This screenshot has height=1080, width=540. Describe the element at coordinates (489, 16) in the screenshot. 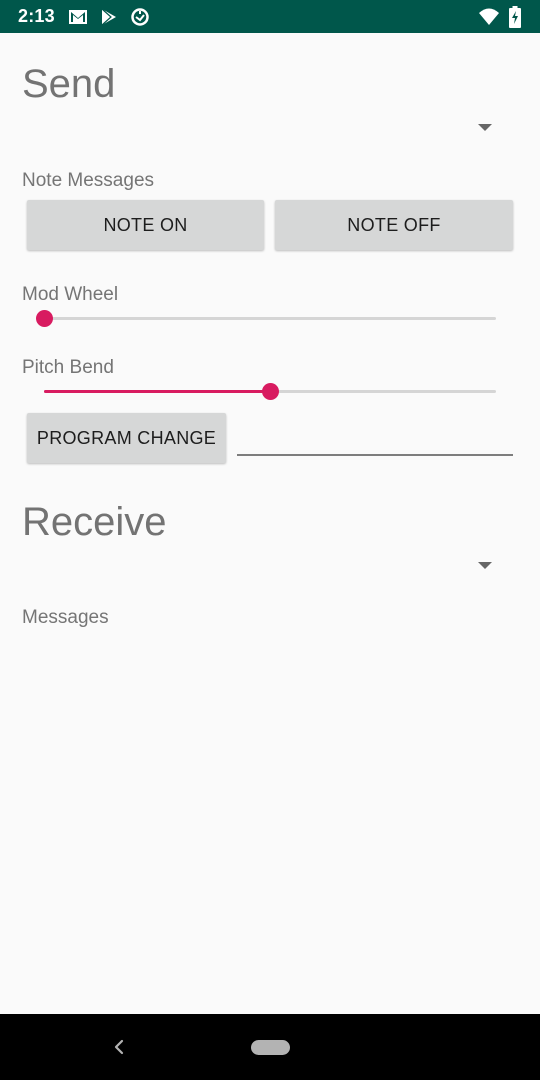

I see `wifi-icon` at that location.